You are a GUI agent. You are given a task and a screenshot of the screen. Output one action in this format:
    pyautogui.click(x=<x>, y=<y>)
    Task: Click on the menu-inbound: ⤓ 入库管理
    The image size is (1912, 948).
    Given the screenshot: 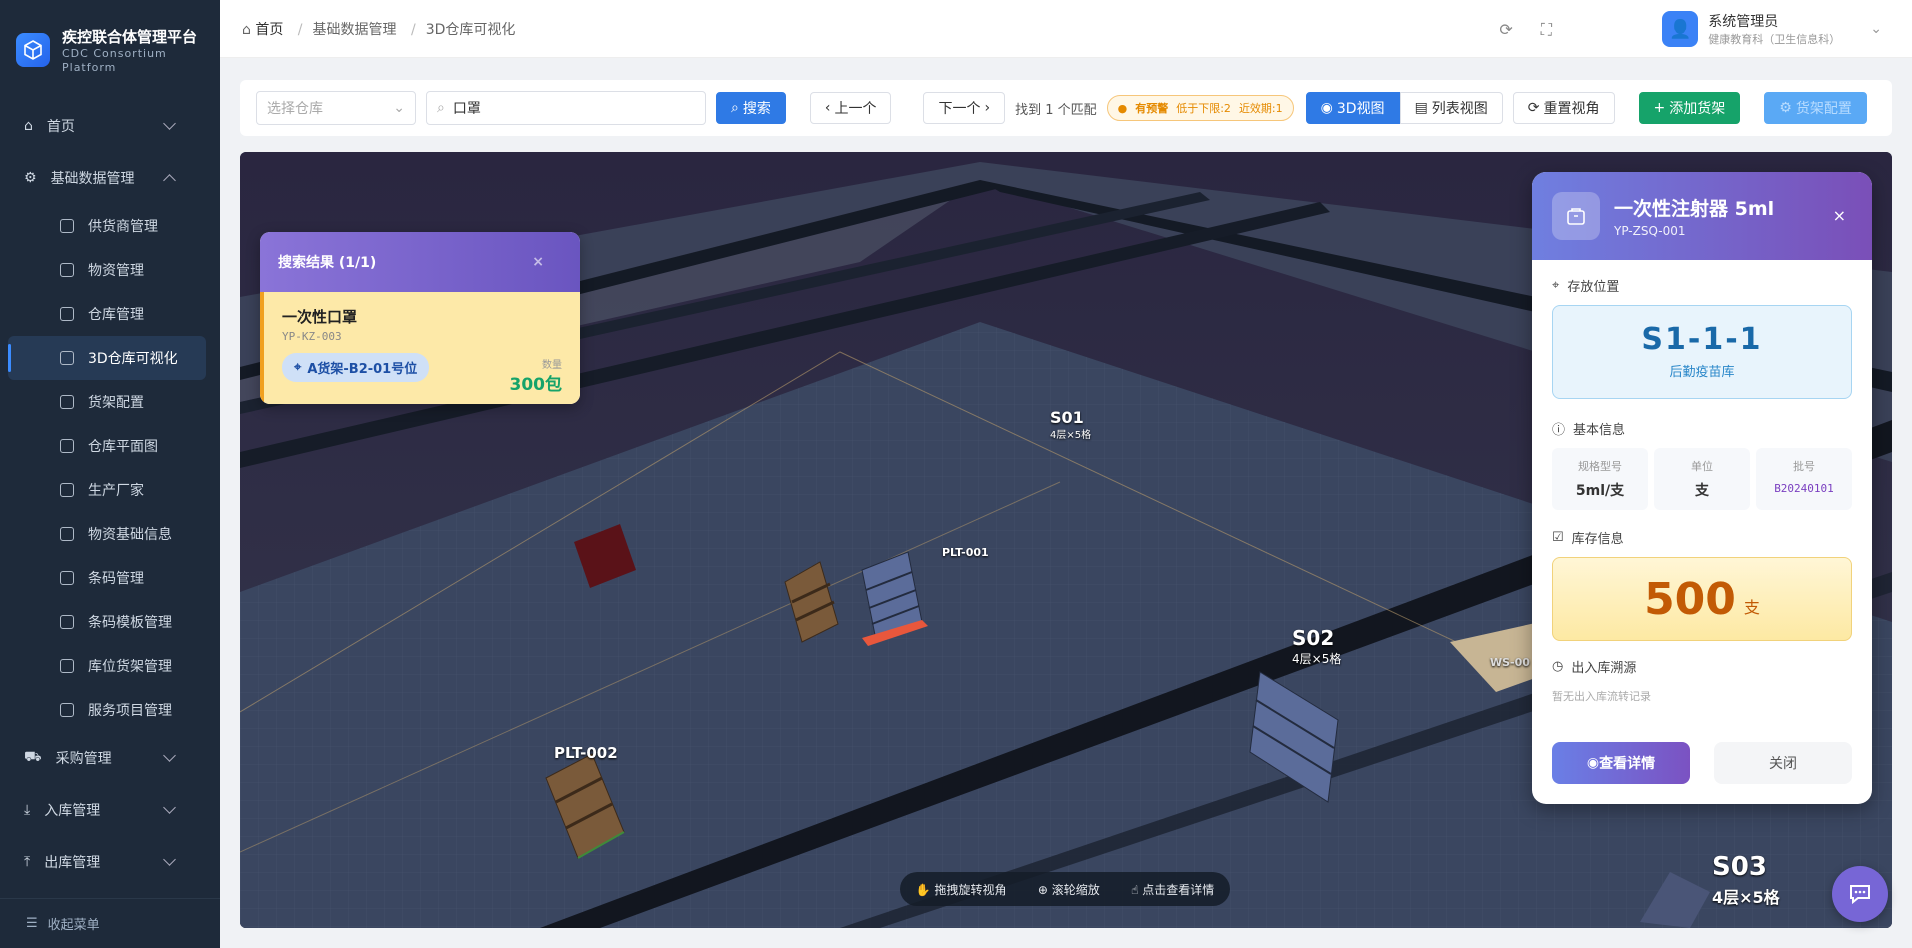 What is the action you would take?
    pyautogui.click(x=110, y=810)
    